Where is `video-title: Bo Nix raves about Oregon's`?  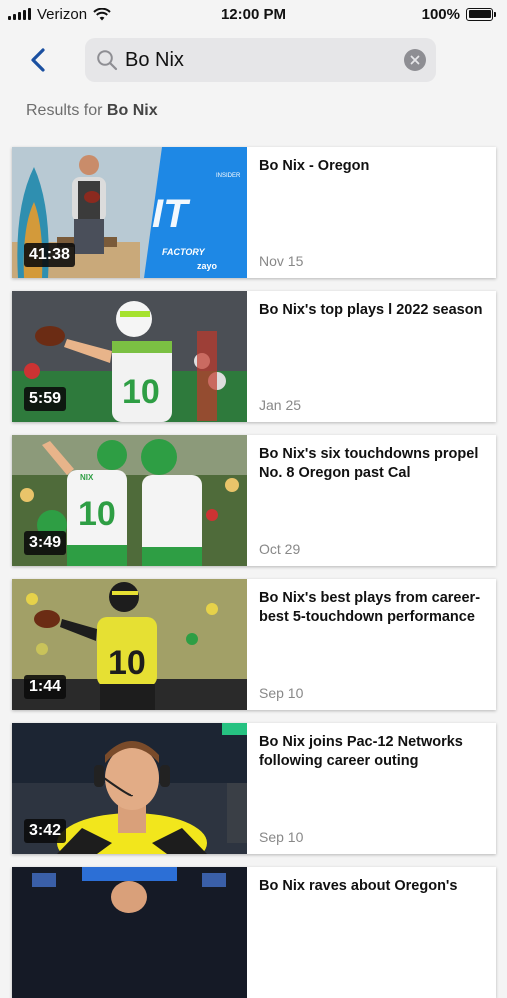 video-title: Bo Nix raves about Oregon's is located at coordinates (358, 886).